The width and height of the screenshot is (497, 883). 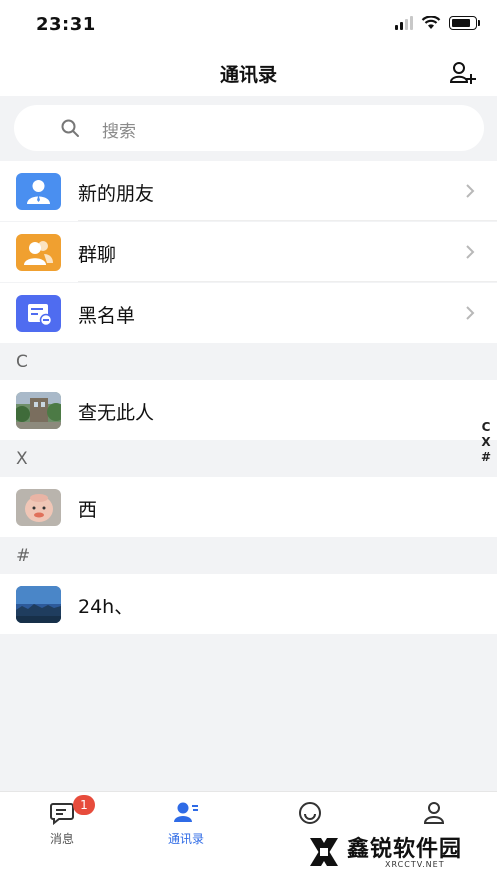 I want to click on row-new-friends: 新的朋友, so click(x=248, y=191).